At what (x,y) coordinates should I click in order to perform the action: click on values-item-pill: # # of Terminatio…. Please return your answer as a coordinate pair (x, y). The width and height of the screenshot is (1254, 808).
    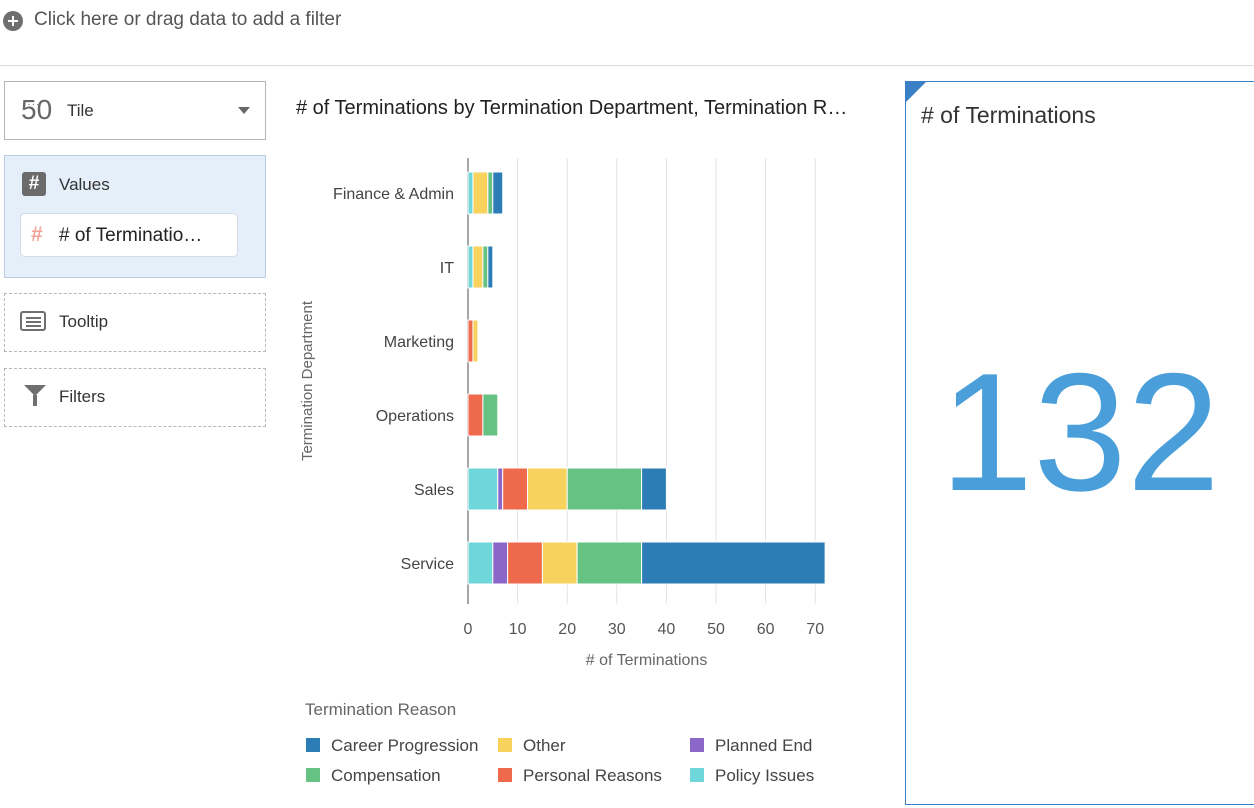
    Looking at the image, I should click on (129, 235).